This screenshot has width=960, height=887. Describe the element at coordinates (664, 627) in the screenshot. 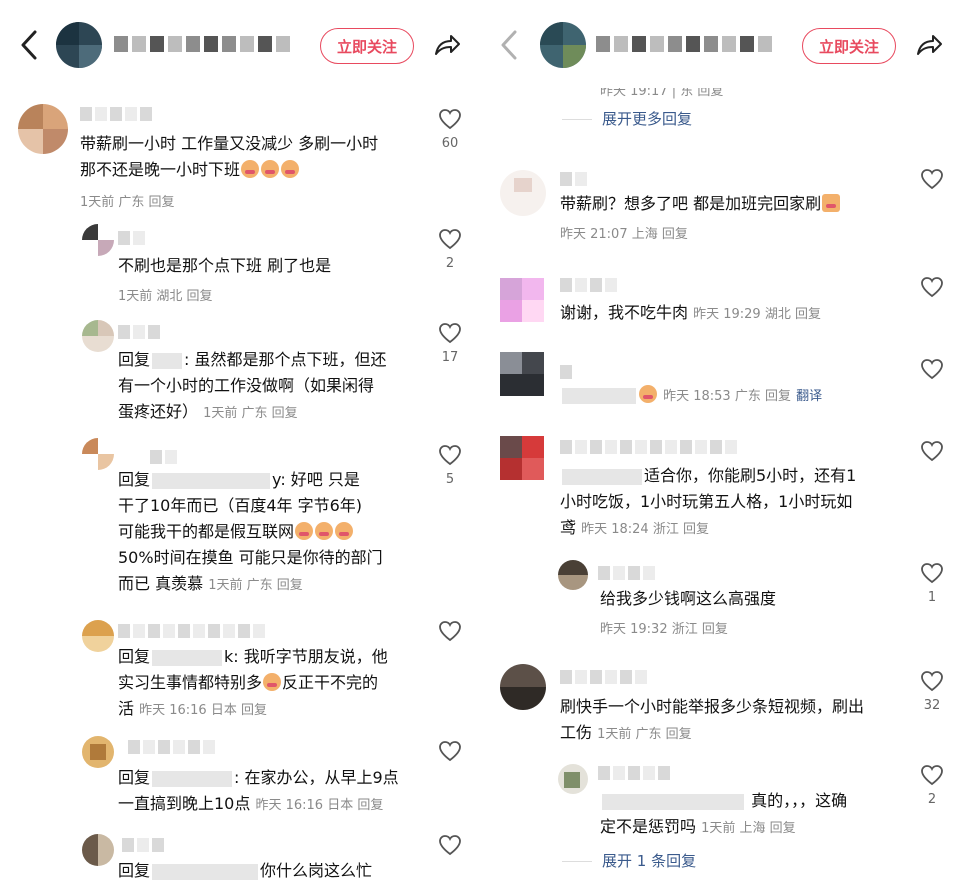

I see `comment-meta: 昨天 19:32 浙江 回复` at that location.